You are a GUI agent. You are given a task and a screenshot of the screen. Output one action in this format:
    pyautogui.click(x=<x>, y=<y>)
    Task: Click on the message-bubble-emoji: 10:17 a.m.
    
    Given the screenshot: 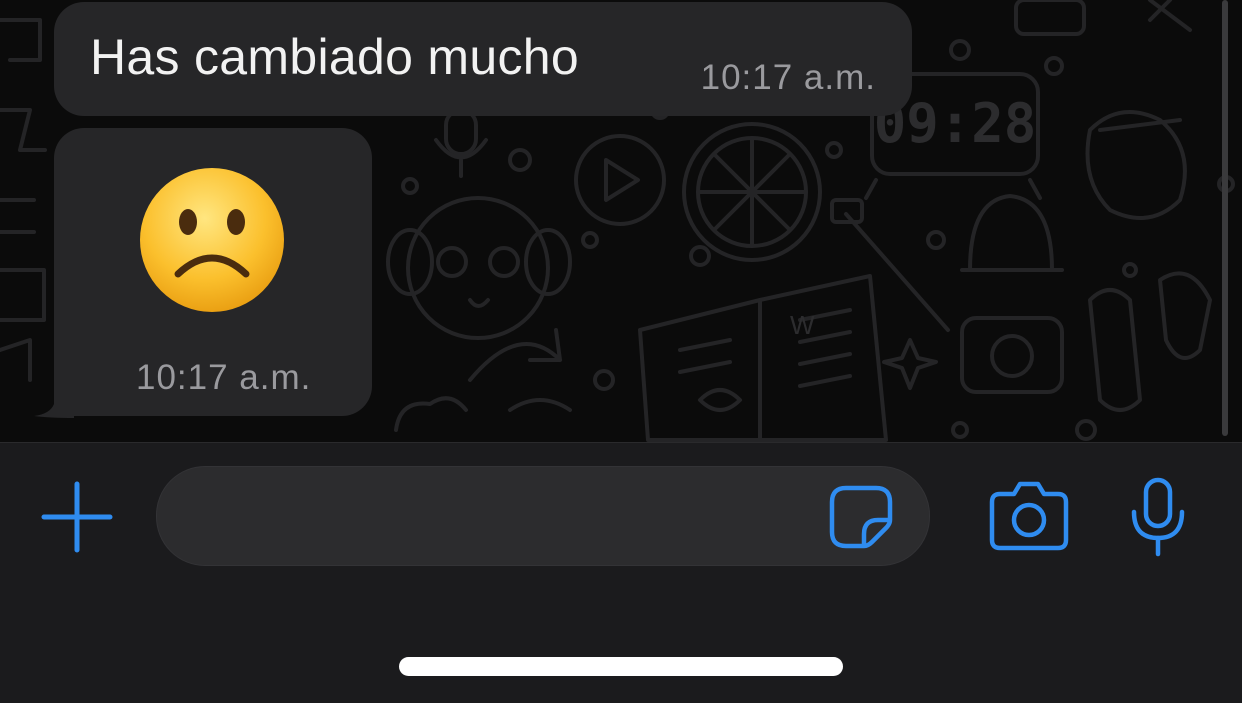 What is the action you would take?
    pyautogui.click(x=213, y=272)
    